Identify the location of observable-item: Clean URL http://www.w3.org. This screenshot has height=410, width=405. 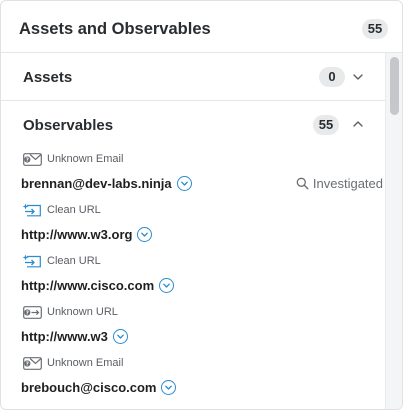
(193, 228).